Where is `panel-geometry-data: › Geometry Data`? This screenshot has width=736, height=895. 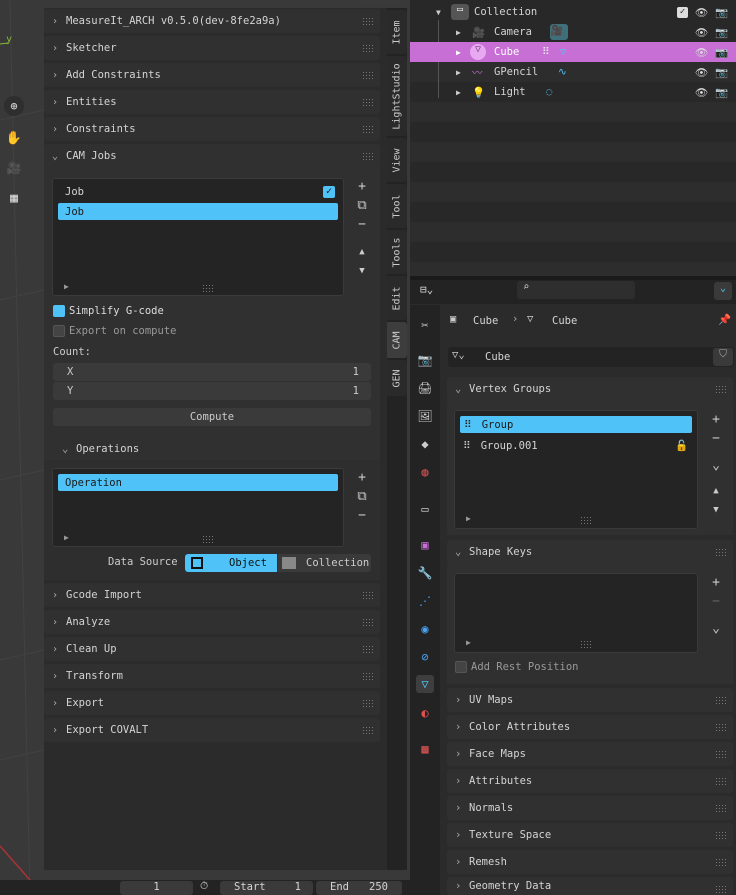 panel-geometry-data: › Geometry Data is located at coordinates (590, 886).